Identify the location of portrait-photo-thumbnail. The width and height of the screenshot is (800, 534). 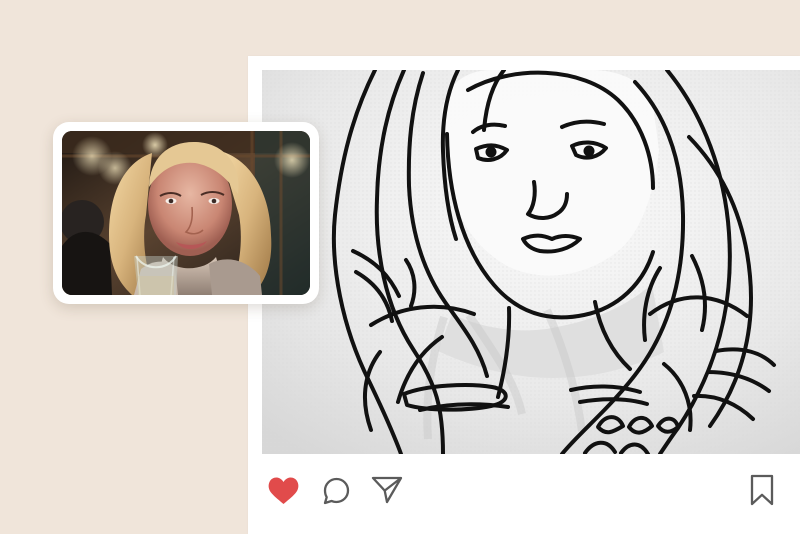
(186, 213).